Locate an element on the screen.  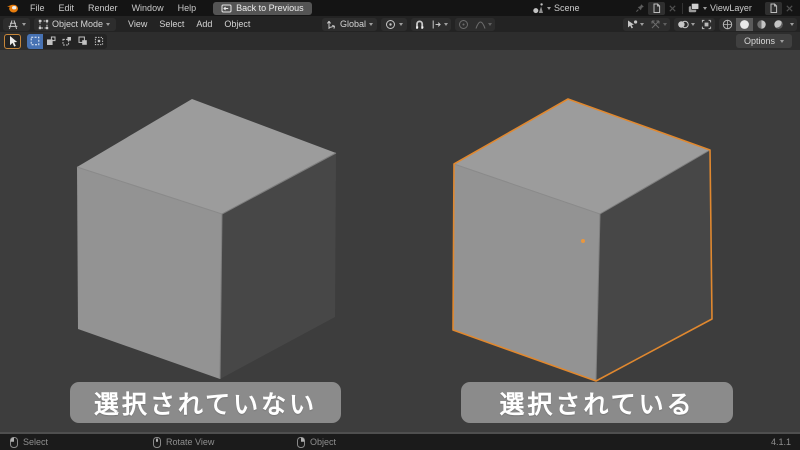
snap-toggle-button is located at coordinates (419, 24).